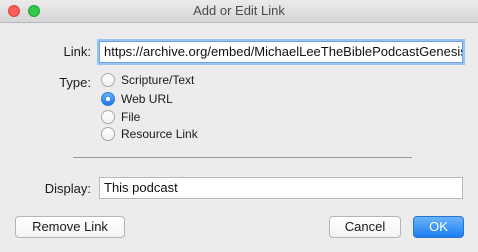 This screenshot has width=478, height=252. Describe the element at coordinates (242, 157) in the screenshot. I see `separator-line` at that location.